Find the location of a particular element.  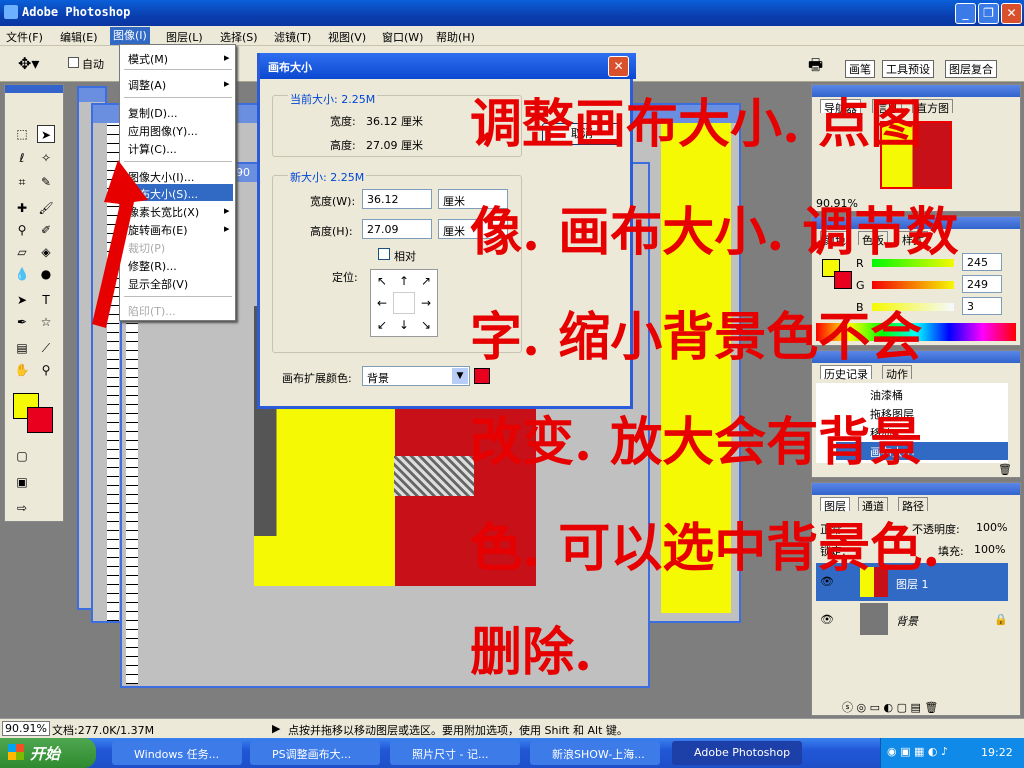

overlay-line: 字. 缩小背景色不会 is located at coordinates (696, 337).